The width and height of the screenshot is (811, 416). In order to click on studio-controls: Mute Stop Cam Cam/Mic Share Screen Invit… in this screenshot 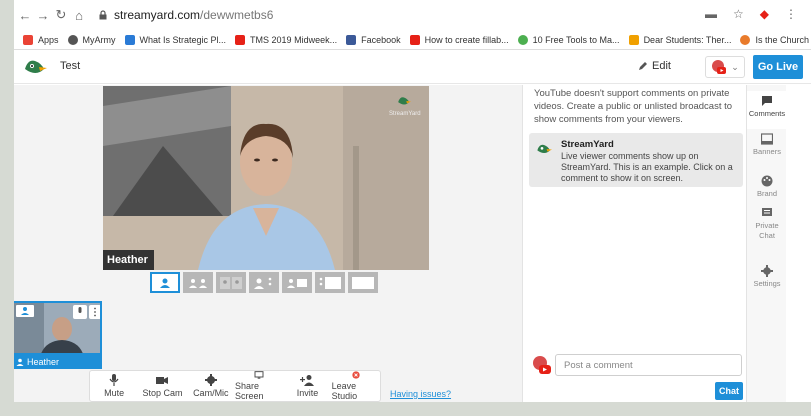, I will do `click(235, 386)`.